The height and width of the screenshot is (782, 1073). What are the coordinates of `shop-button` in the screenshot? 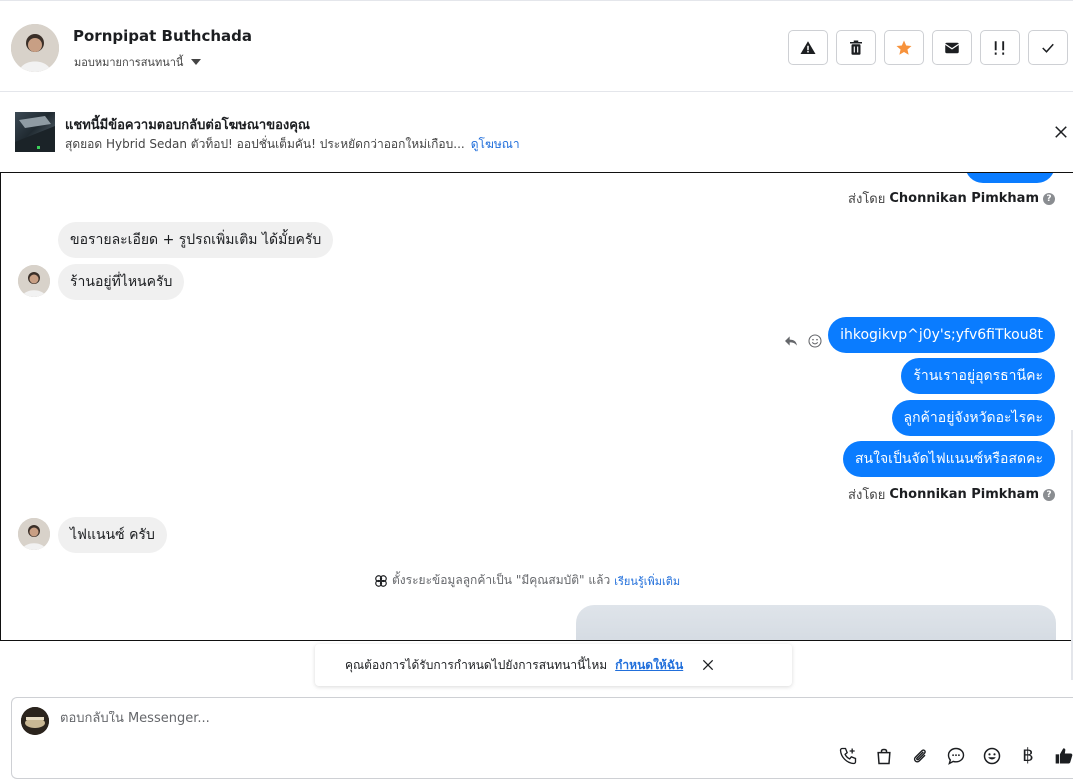 It's located at (884, 756).